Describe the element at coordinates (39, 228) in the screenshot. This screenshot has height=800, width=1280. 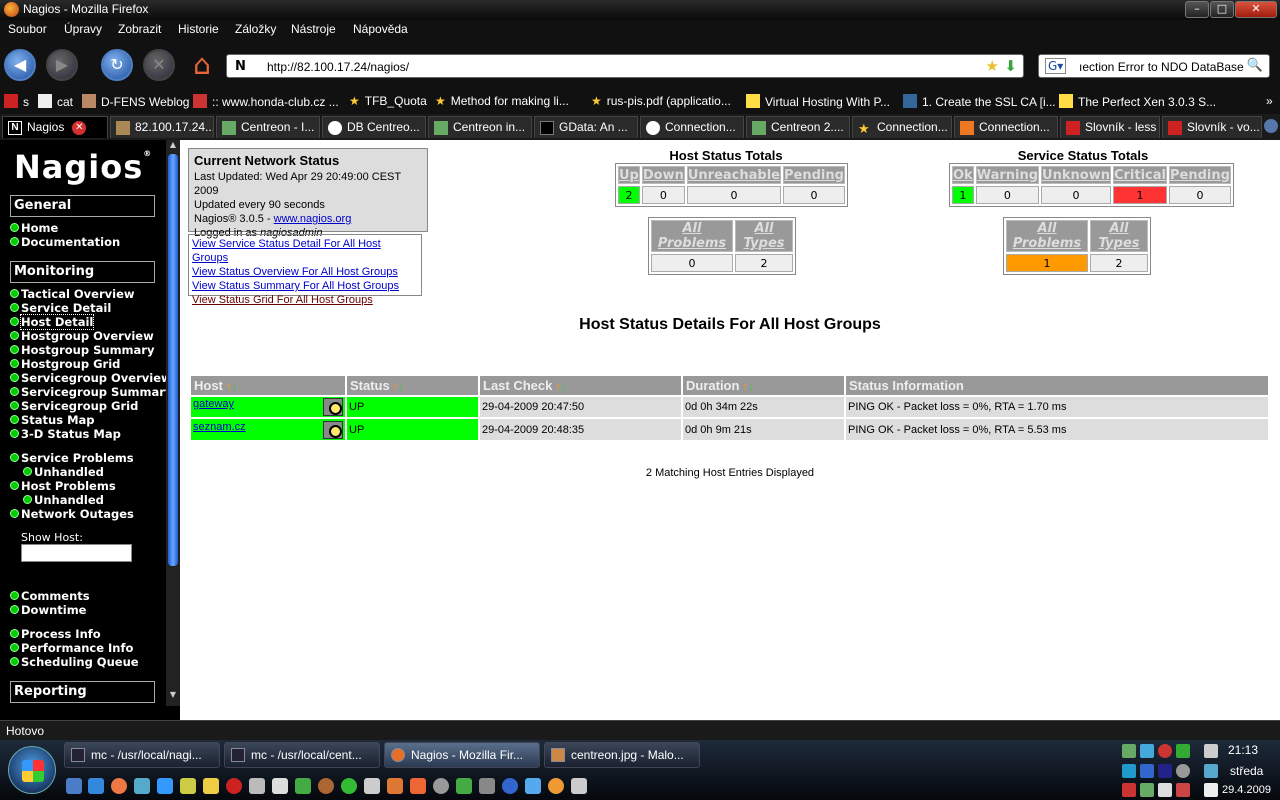
I see `nav-home: Home` at that location.